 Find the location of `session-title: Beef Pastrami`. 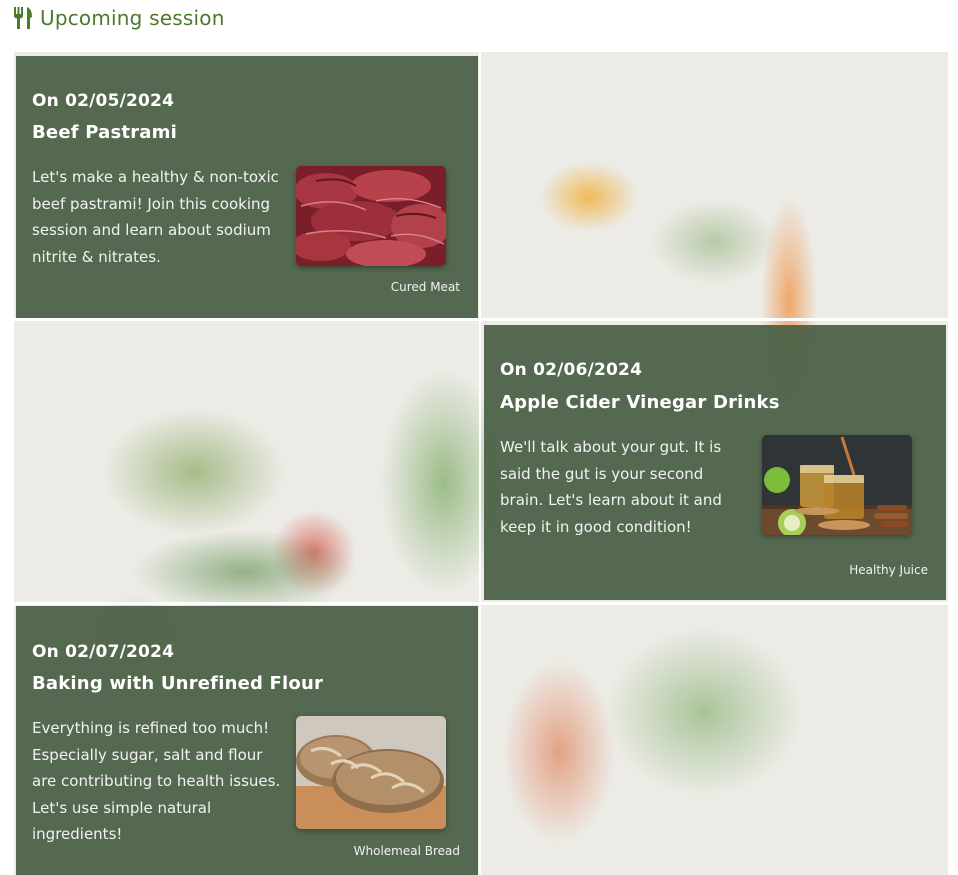

session-title: Beef Pastrami is located at coordinates (104, 132).